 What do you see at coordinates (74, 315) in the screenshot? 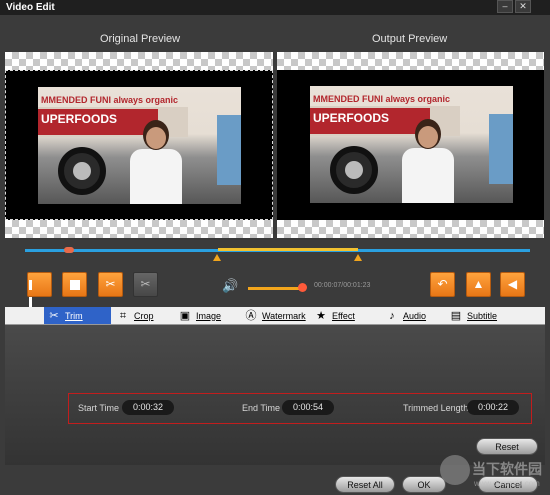
I see `tab-label: Trim` at bounding box center [74, 315].